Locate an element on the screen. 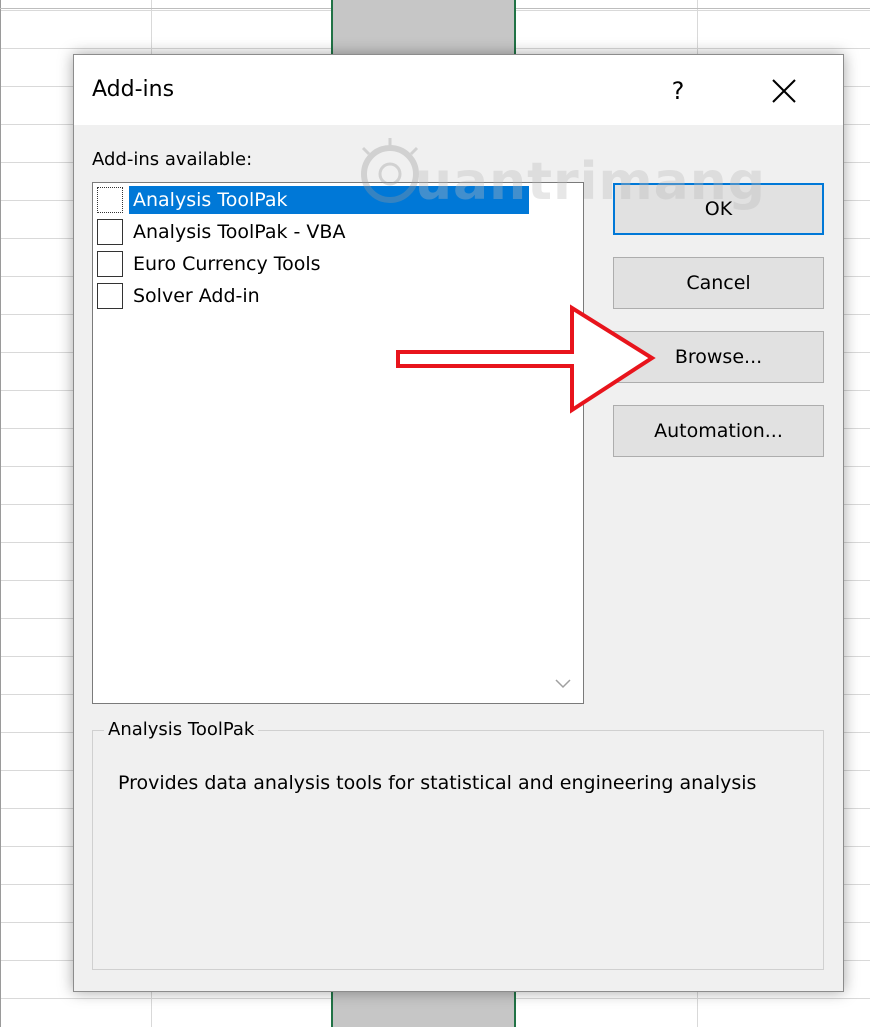 The image size is (870, 1027). list-item-euro-currency-tools: Euro Currency Tools is located at coordinates (211, 264).